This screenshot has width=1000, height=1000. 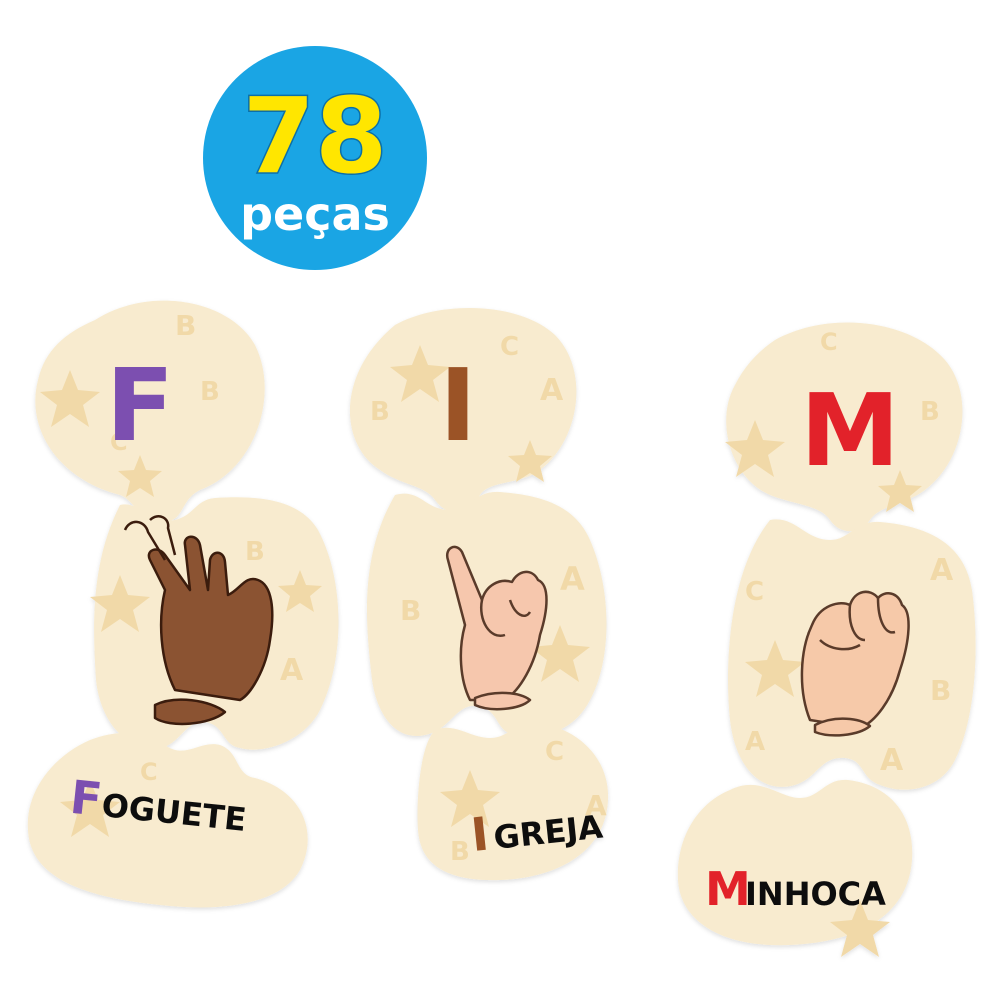 I want to click on word-rest-m: INHOCA, so click(x=815, y=894).